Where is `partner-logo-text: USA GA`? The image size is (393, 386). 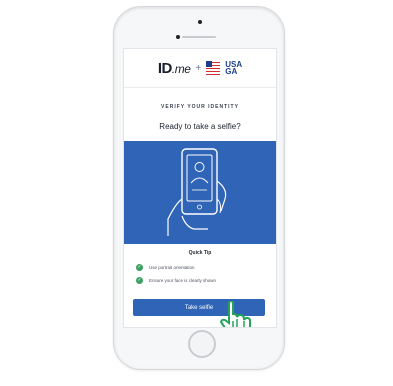
partner-logo-text: USA GA is located at coordinates (234, 68).